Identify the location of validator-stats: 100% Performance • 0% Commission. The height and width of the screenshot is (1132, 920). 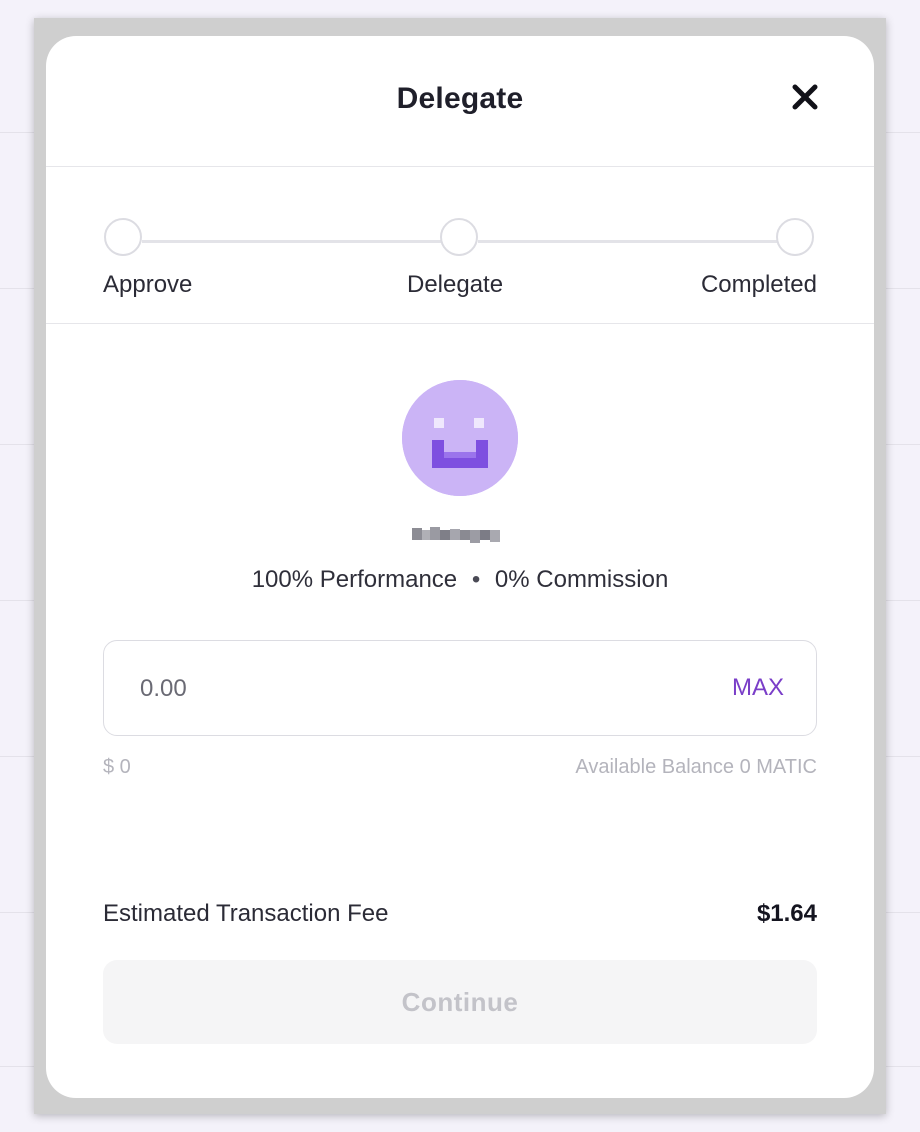
(460, 580).